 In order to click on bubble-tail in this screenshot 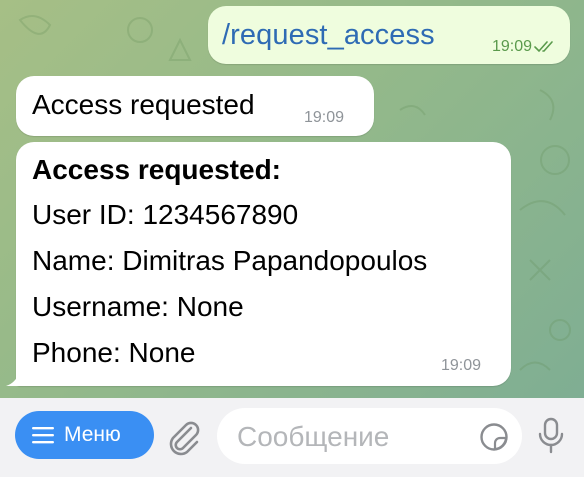, I will do `click(16, 377)`.